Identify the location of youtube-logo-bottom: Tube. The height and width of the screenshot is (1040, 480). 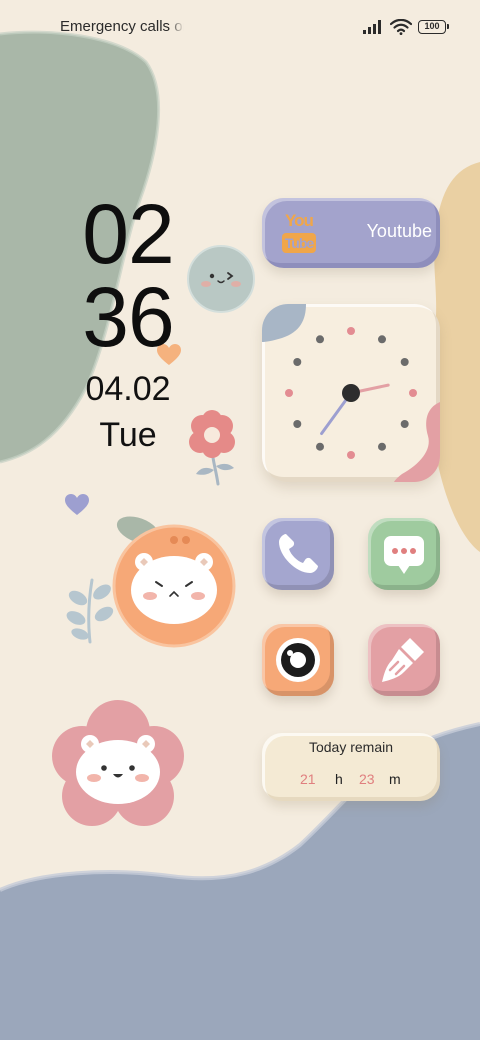
(299, 243).